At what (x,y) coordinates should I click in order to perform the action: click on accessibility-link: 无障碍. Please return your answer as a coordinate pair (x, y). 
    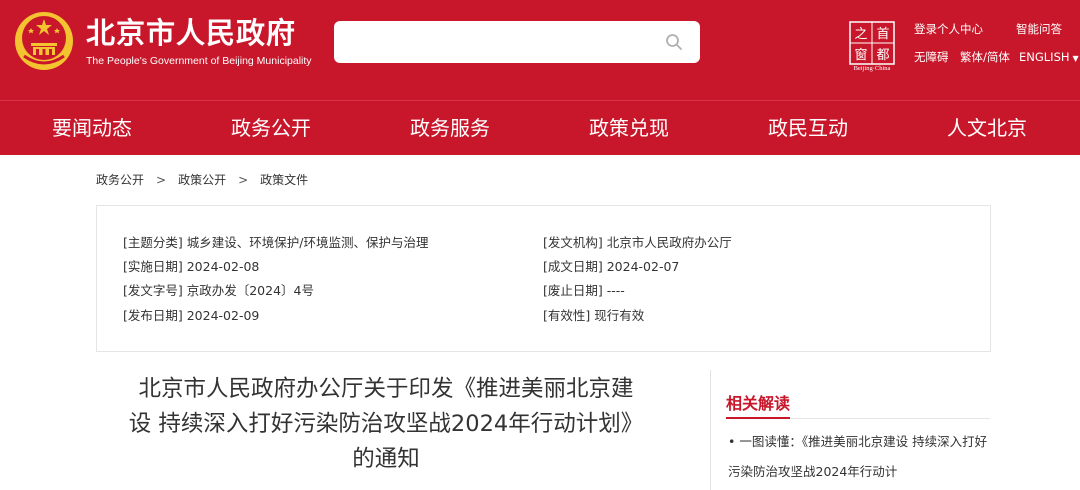
    Looking at the image, I should click on (931, 57).